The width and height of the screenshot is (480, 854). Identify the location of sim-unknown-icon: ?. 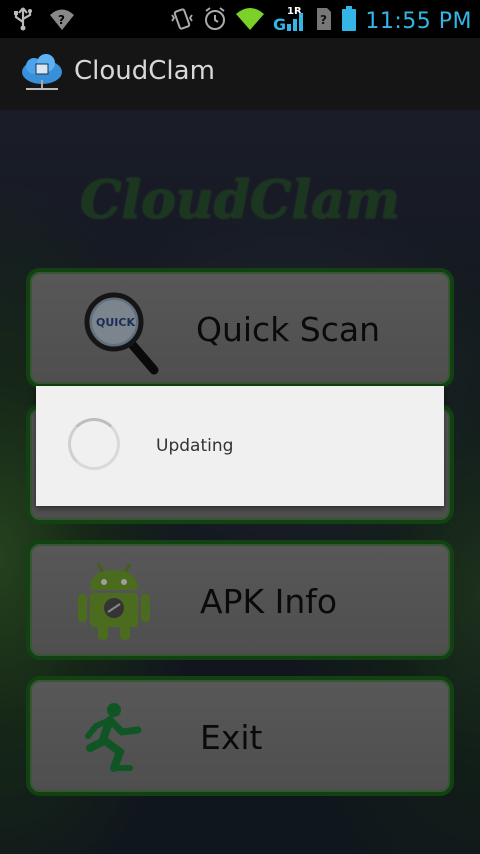
(324, 21).